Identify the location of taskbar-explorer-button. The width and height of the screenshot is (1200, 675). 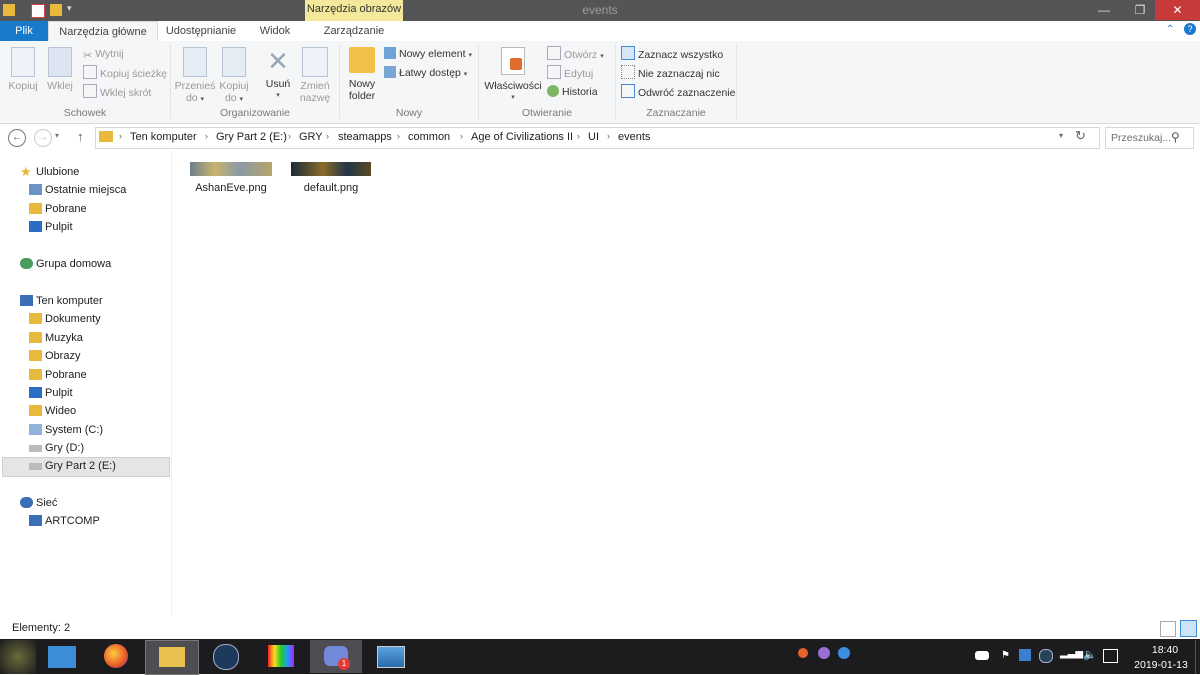
(172, 657).